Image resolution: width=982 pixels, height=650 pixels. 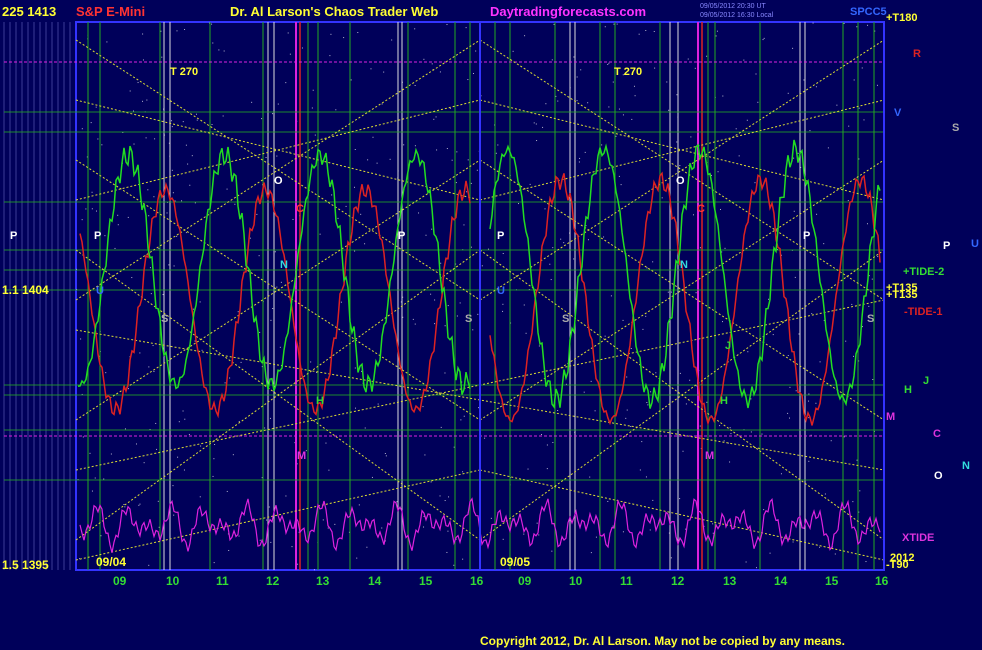 I want to click on site-url: Daytradingforecasts.com, so click(x=568, y=11).